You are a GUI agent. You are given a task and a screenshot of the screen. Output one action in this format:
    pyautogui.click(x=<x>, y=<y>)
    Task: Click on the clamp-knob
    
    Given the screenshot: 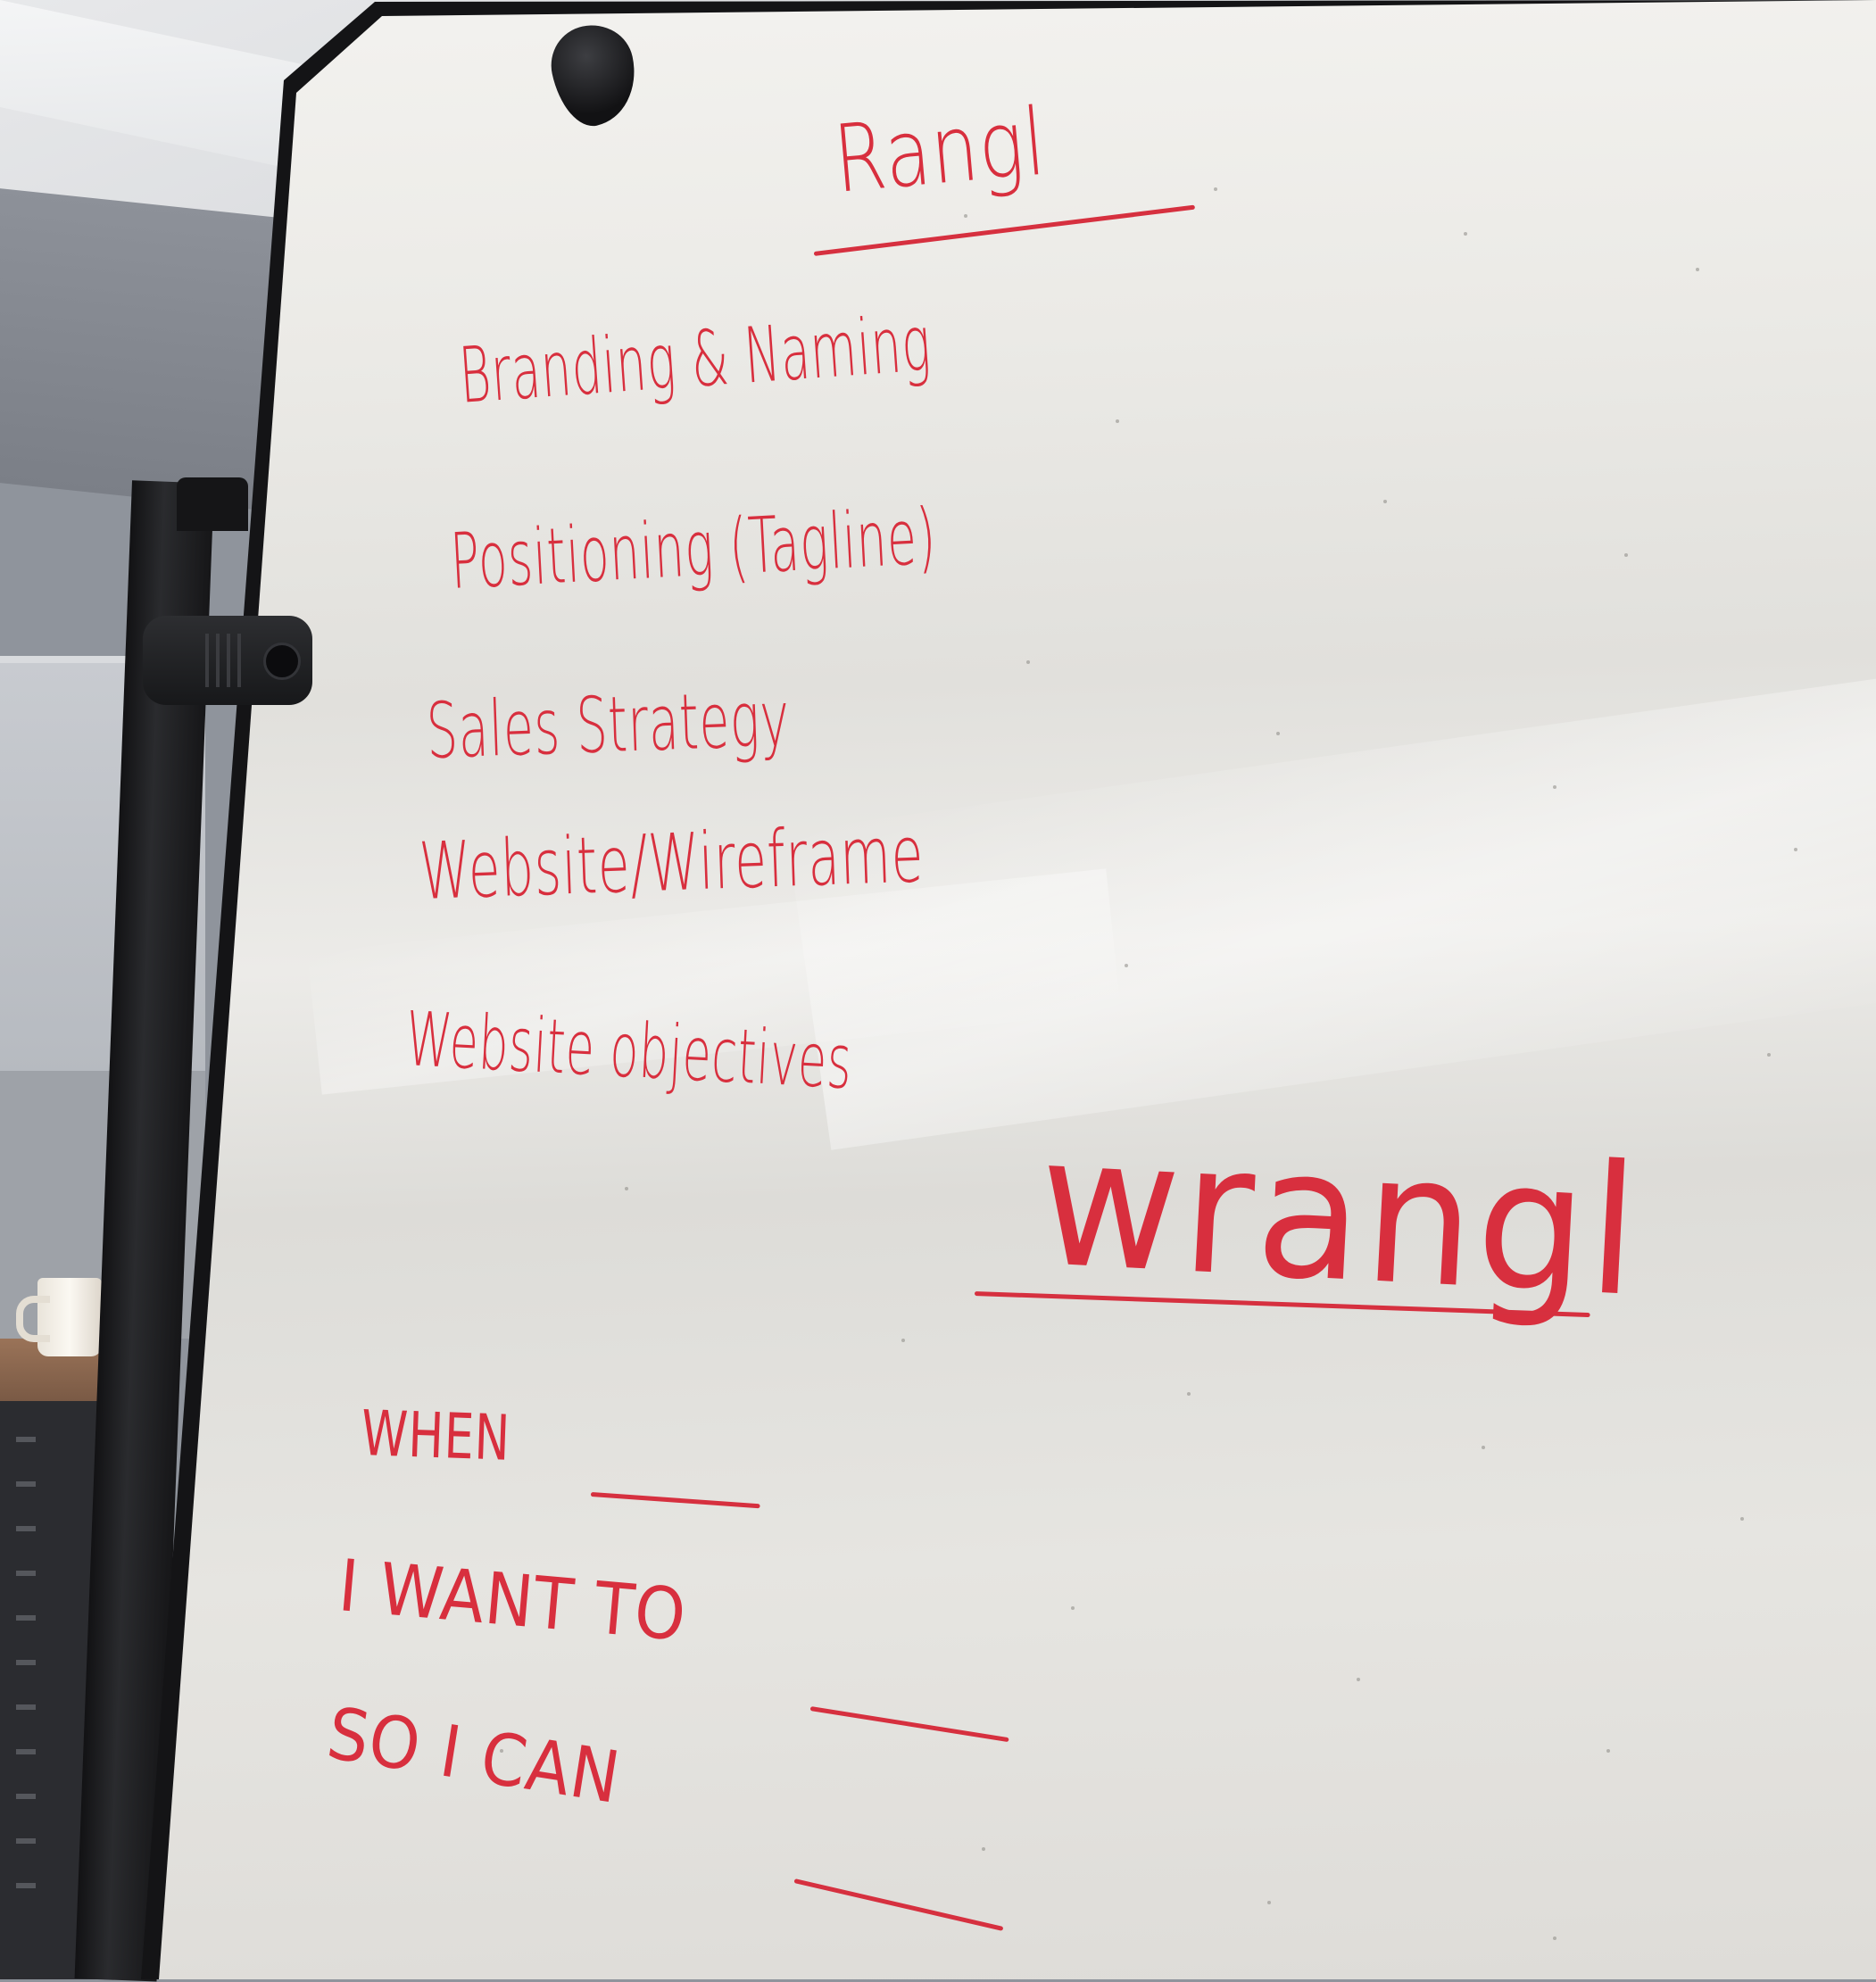 What is the action you would take?
    pyautogui.click(x=282, y=661)
    